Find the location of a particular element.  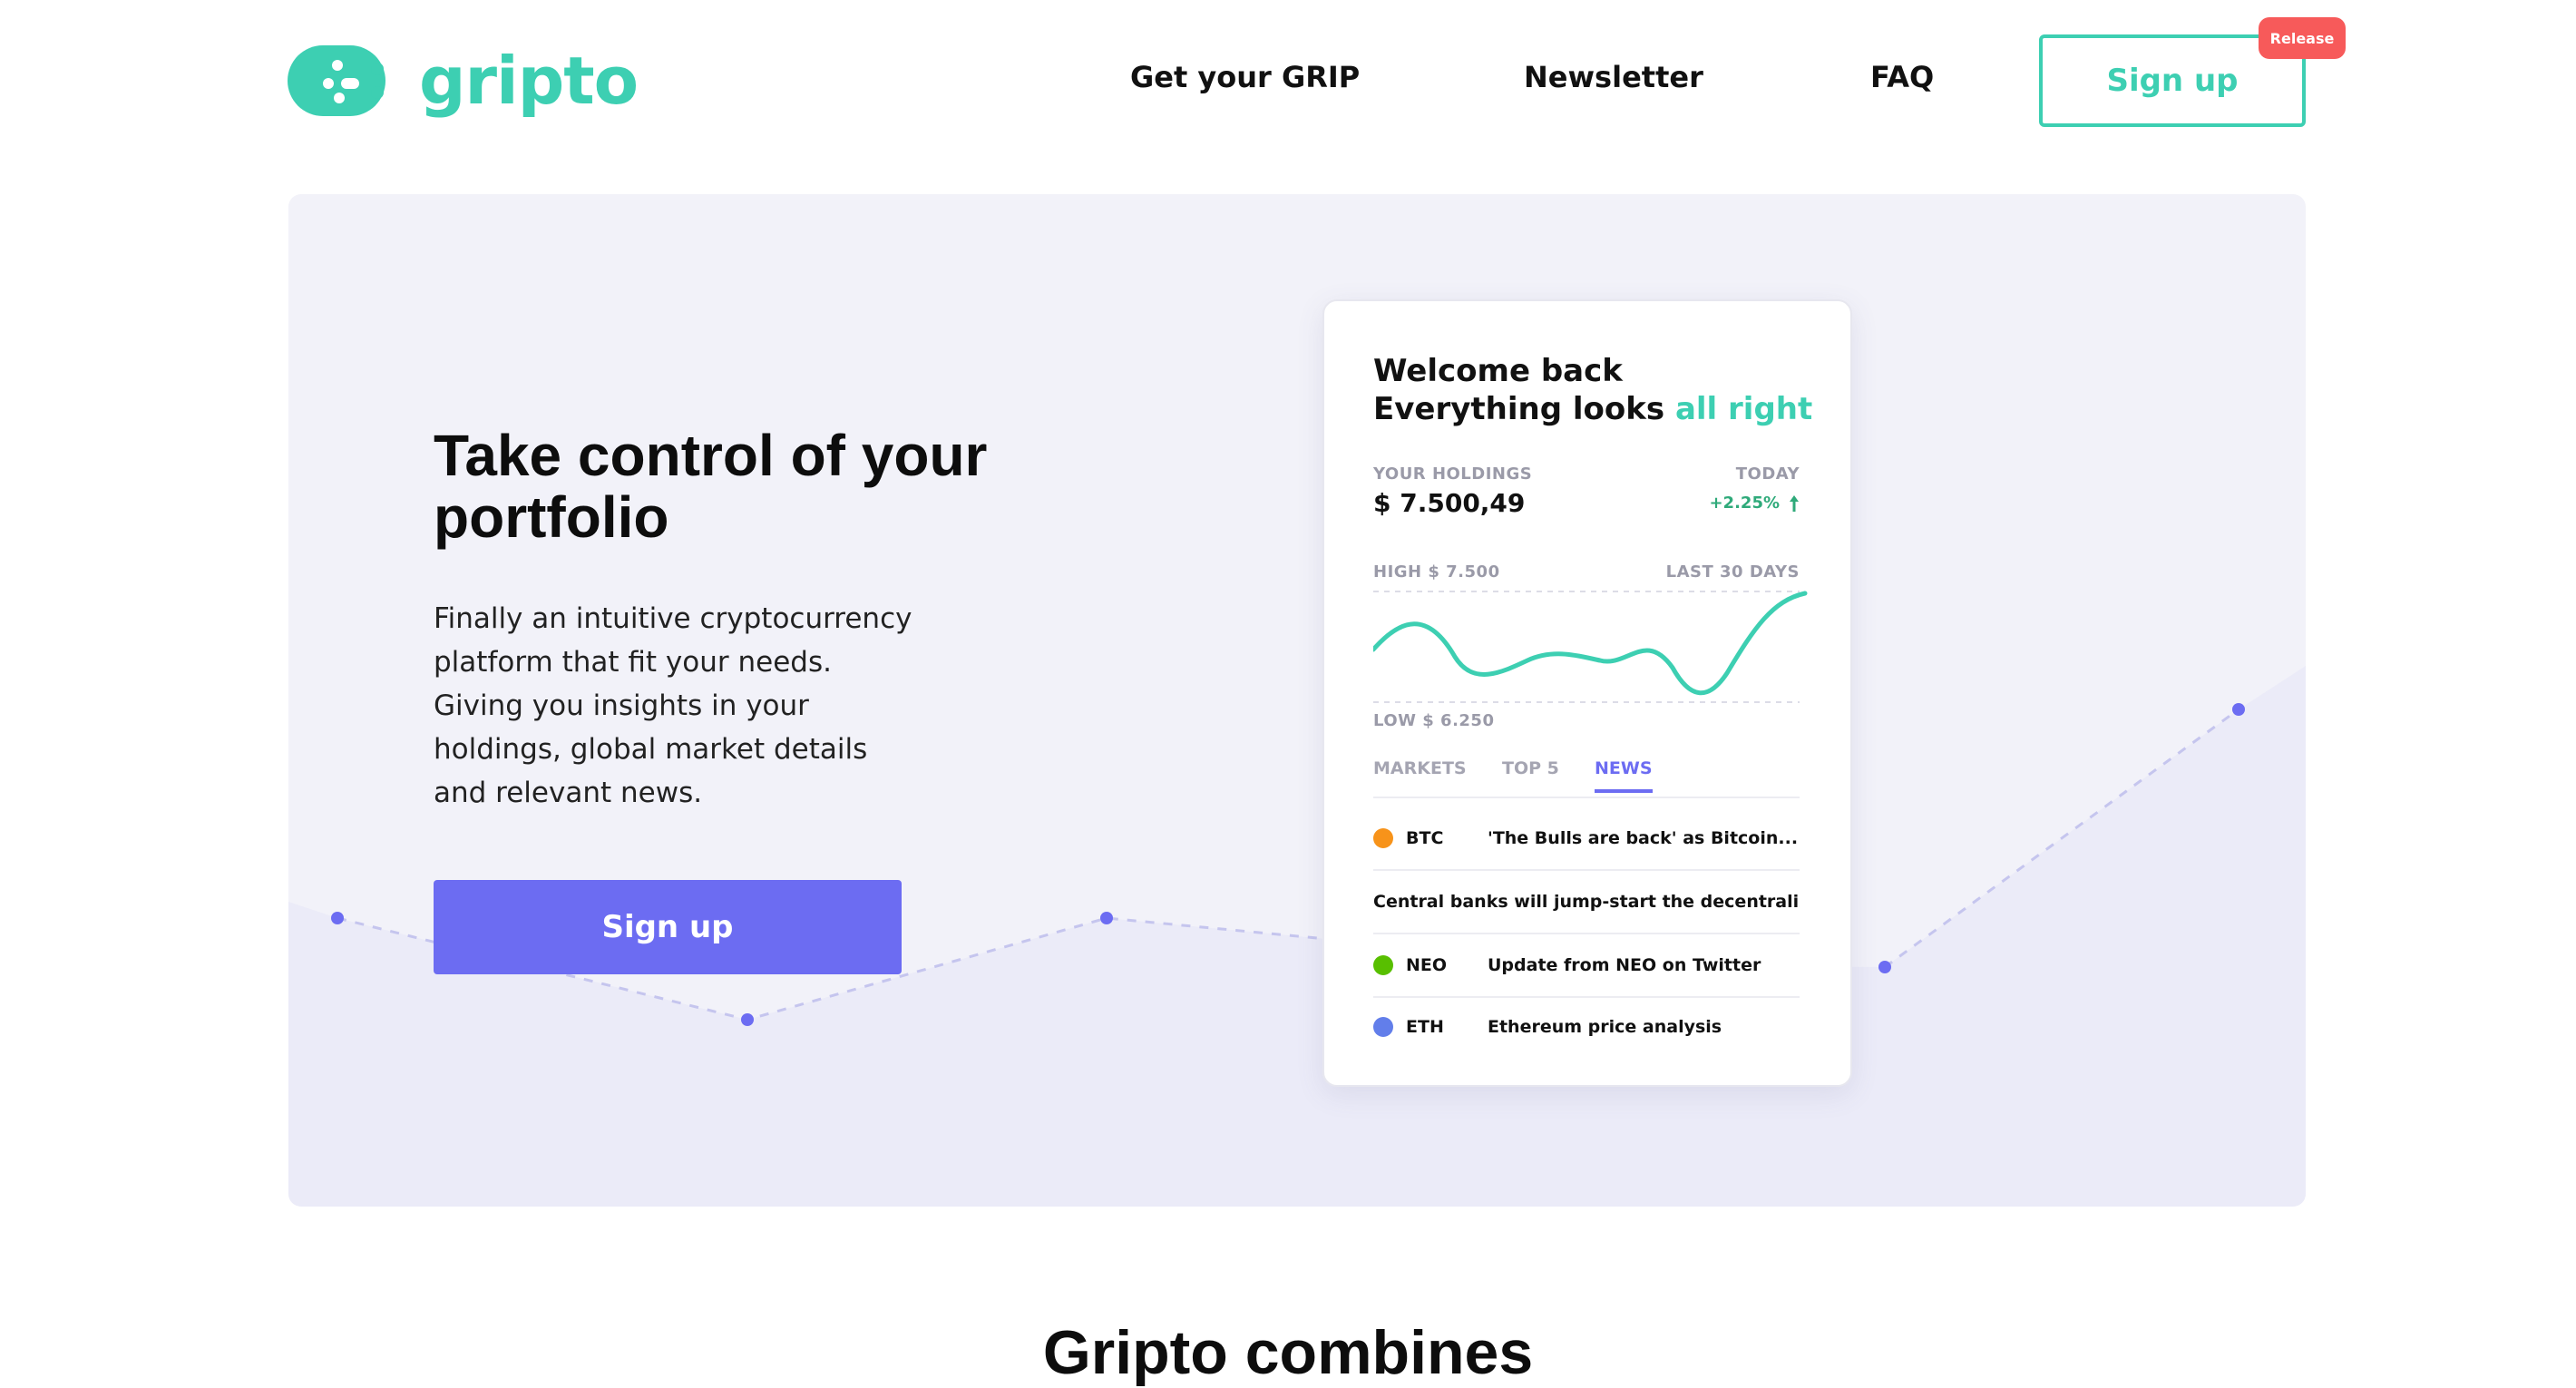

hero-title: Take control of your portfolio is located at coordinates (711, 486).